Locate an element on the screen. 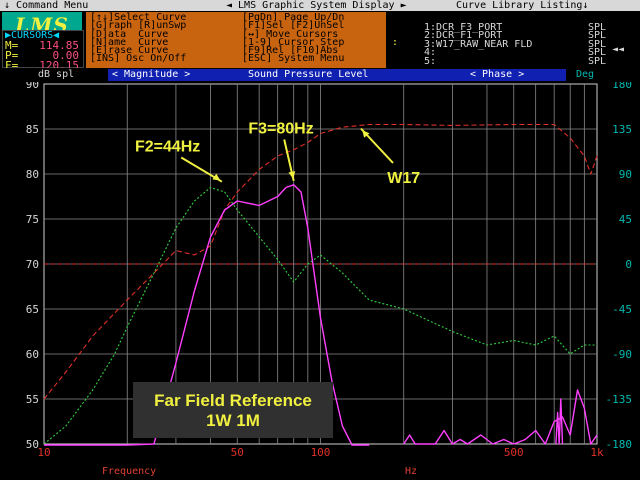  cursor-readout: ▶CURSORS◀ M= 114.85 P= 0.00 F= 120.15 is located at coordinates (43, 50).